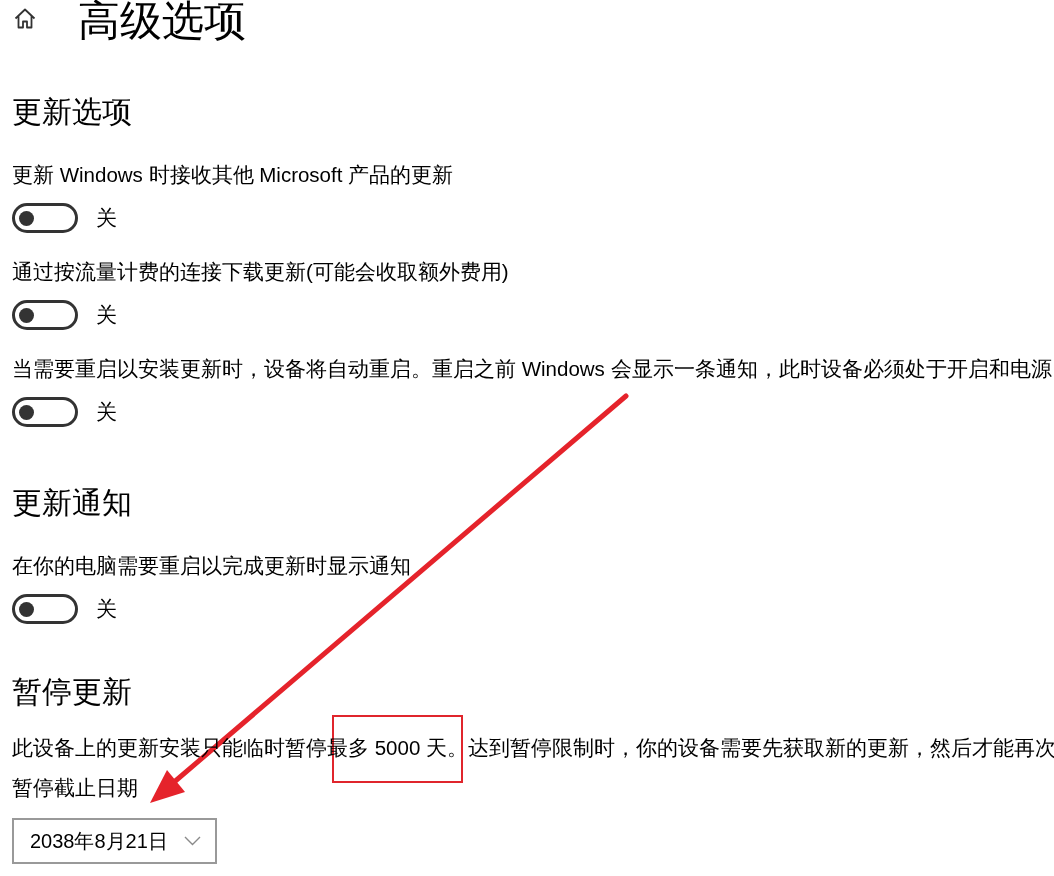 This screenshot has height=876, width=1054. Describe the element at coordinates (114, 841) in the screenshot. I see `date-dropdown: 2038年8月21日` at that location.